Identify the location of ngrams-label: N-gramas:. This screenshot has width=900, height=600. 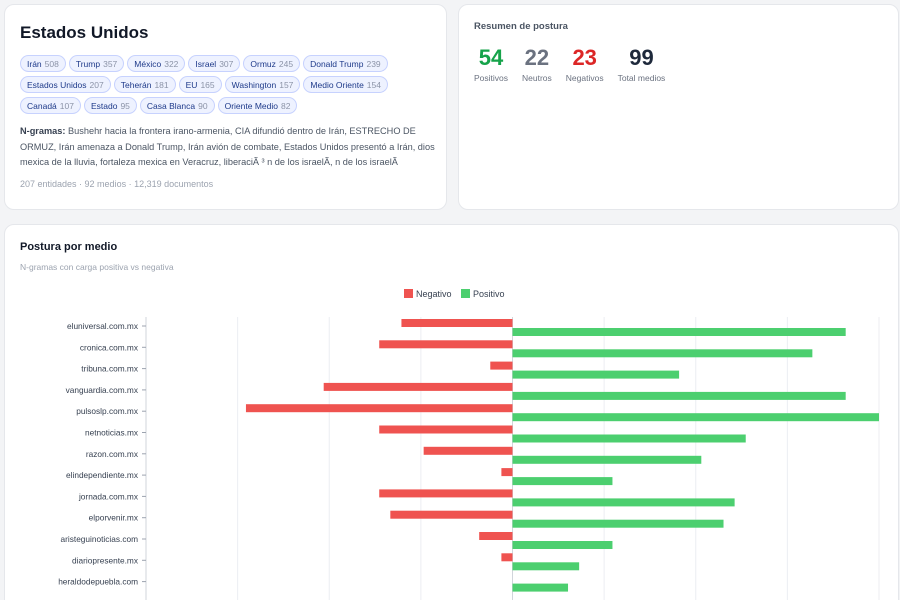
(43, 131).